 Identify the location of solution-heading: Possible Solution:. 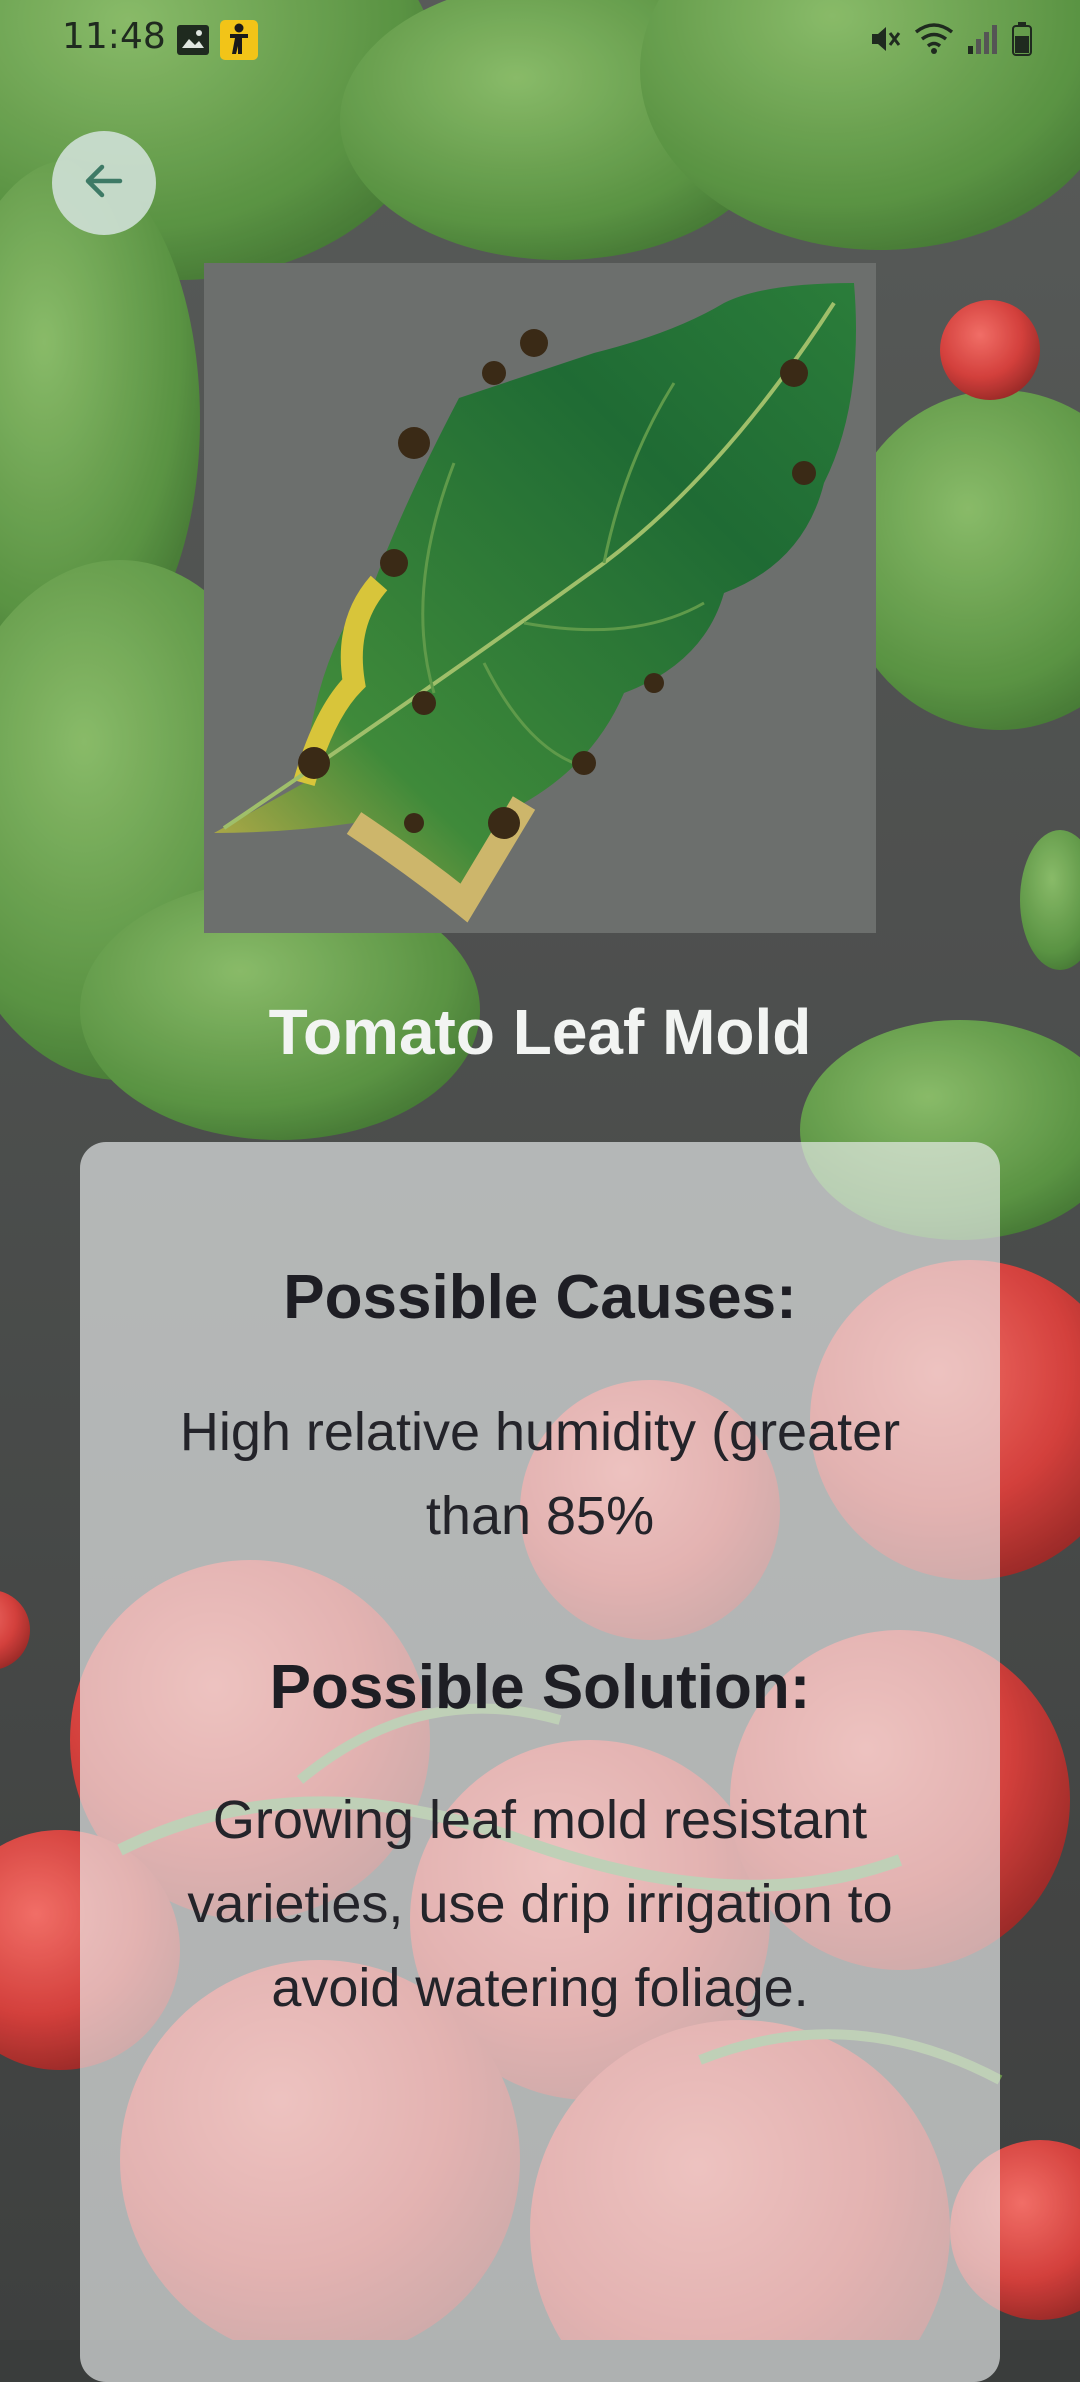
(540, 1687).